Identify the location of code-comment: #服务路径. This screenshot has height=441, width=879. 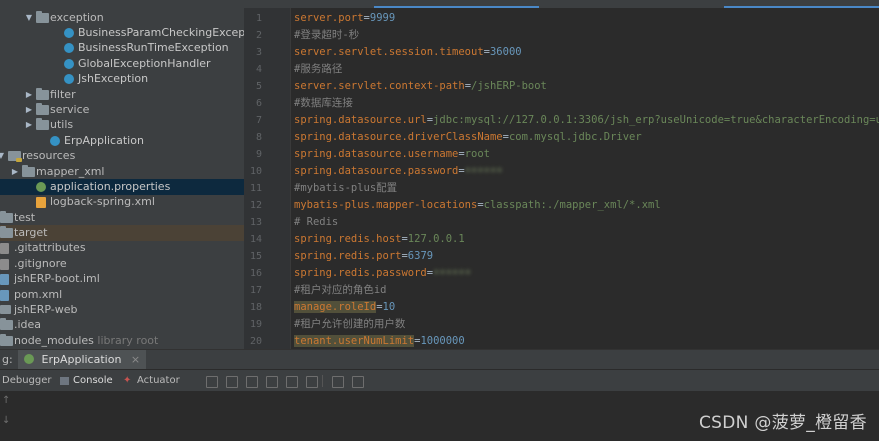
(318, 69).